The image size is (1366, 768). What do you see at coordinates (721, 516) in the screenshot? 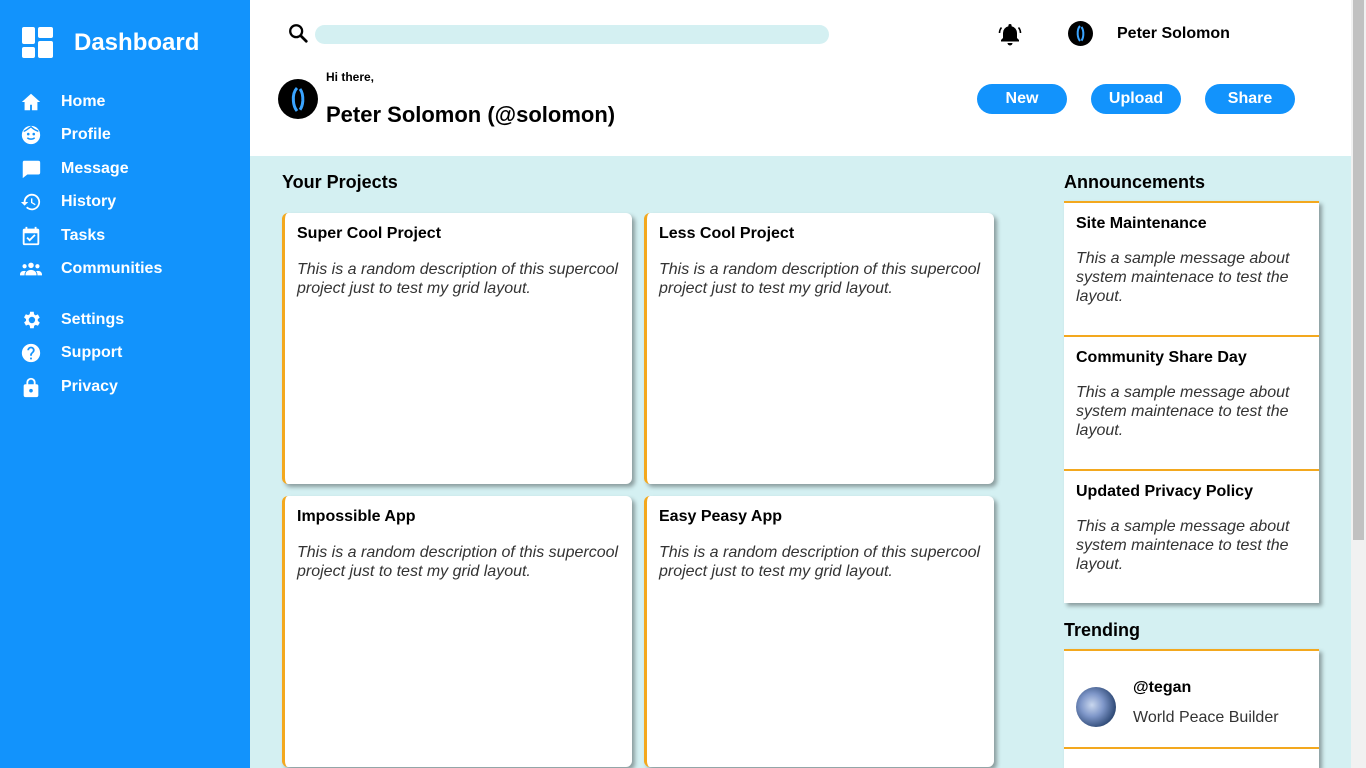
I see `project-title: Easy Peasy App` at bounding box center [721, 516].